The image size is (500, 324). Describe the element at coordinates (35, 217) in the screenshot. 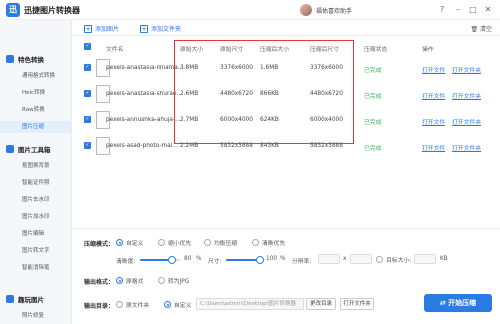

I see `sidebar-item-add-watermark: 图片加水印` at that location.